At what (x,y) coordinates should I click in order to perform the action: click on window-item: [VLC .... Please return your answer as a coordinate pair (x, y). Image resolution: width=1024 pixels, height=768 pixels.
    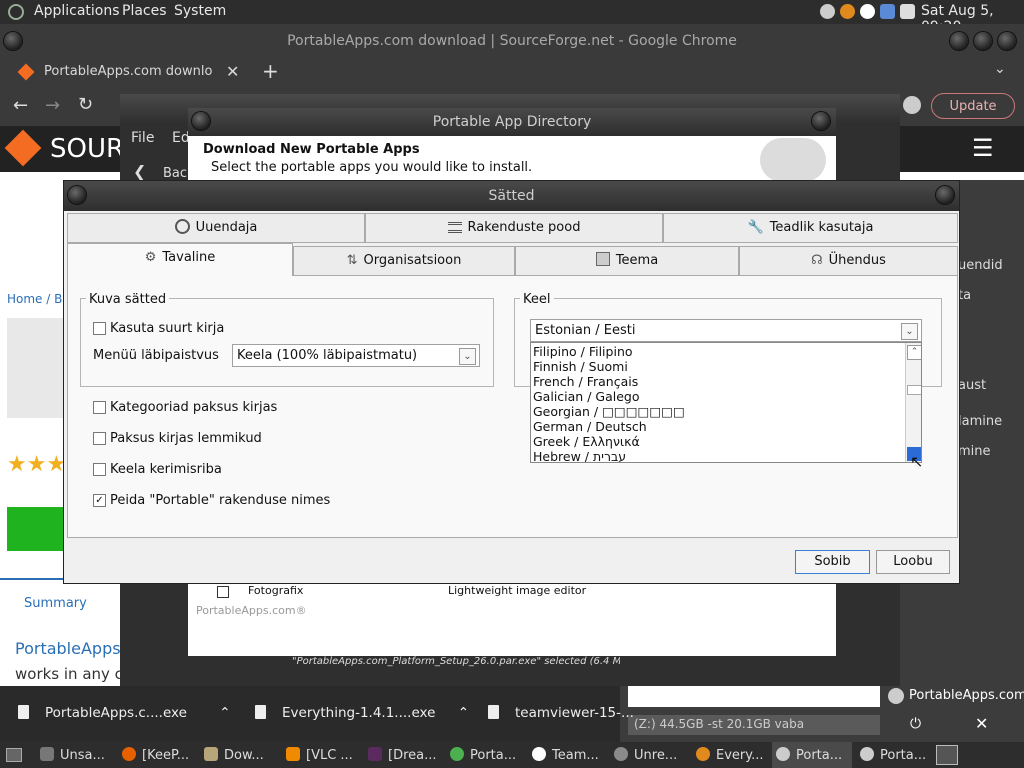
    Looking at the image, I should click on (319, 755).